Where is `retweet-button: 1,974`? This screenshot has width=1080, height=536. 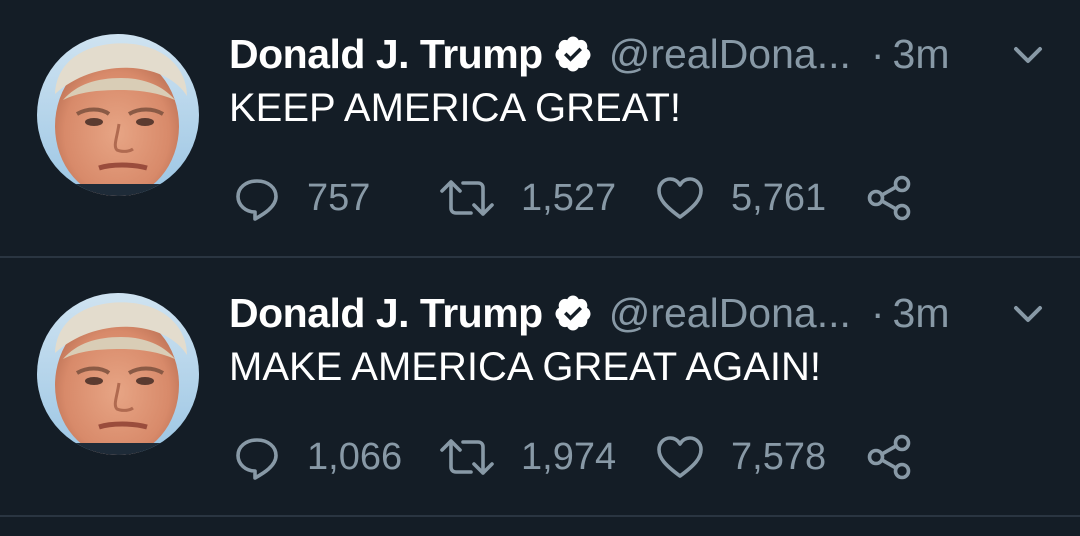 retweet-button: 1,974 is located at coordinates (527, 457).